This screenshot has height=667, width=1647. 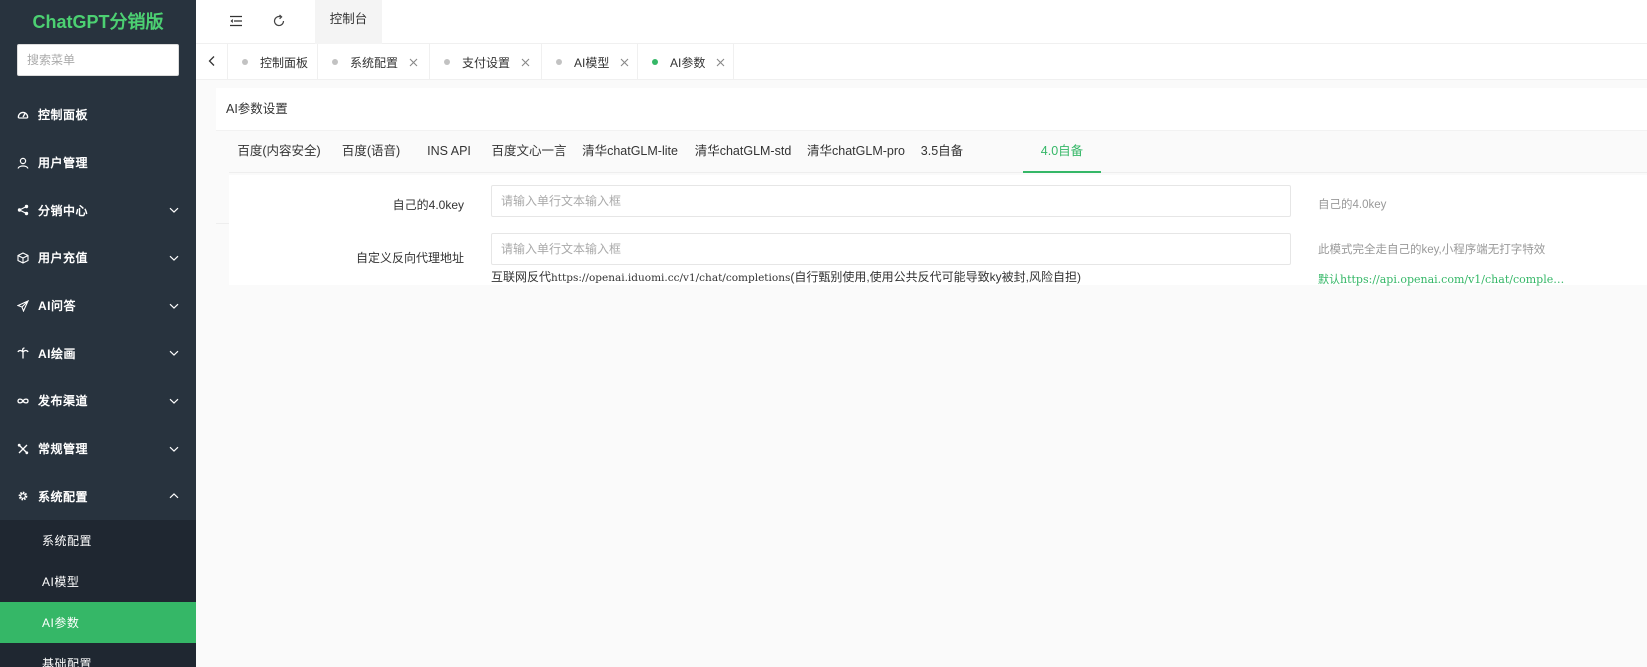 I want to click on field-aux-proxy: 此模式完全走自己的key,小程序端无打字特效, so click(x=1432, y=250).